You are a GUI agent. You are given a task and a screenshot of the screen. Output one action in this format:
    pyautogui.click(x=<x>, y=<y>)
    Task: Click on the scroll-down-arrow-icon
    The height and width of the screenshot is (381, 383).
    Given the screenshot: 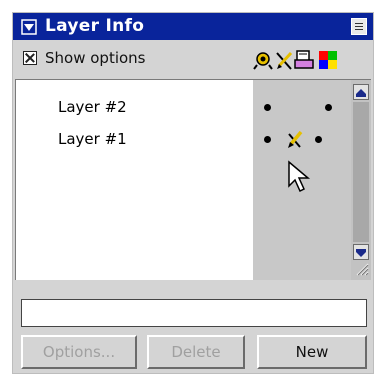 What is the action you would take?
    pyautogui.click(x=361, y=253)
    